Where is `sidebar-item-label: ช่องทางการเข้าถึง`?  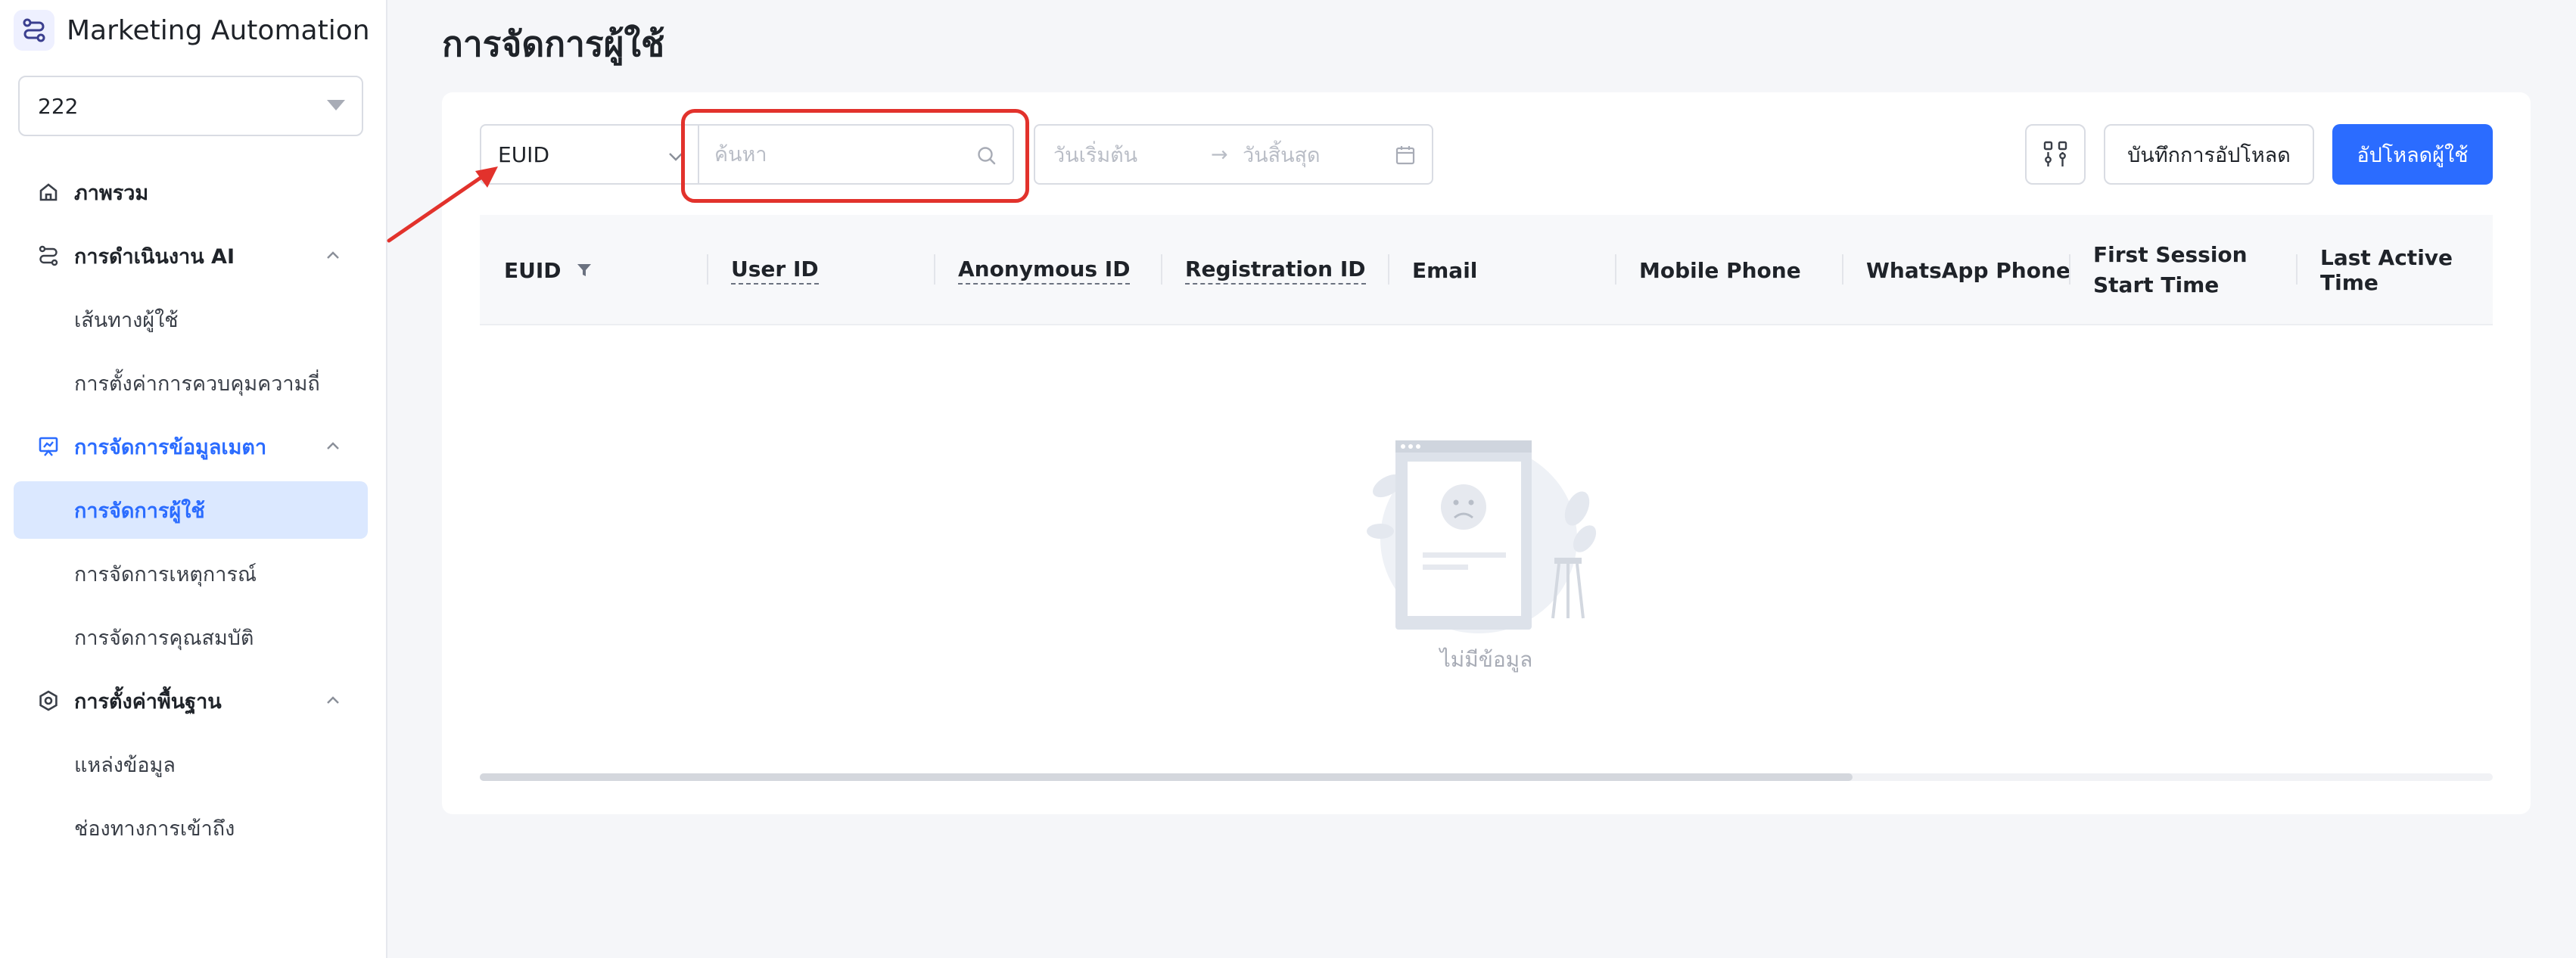
sidebar-item-label: ช่องทางการเข้าถึง is located at coordinates (154, 829).